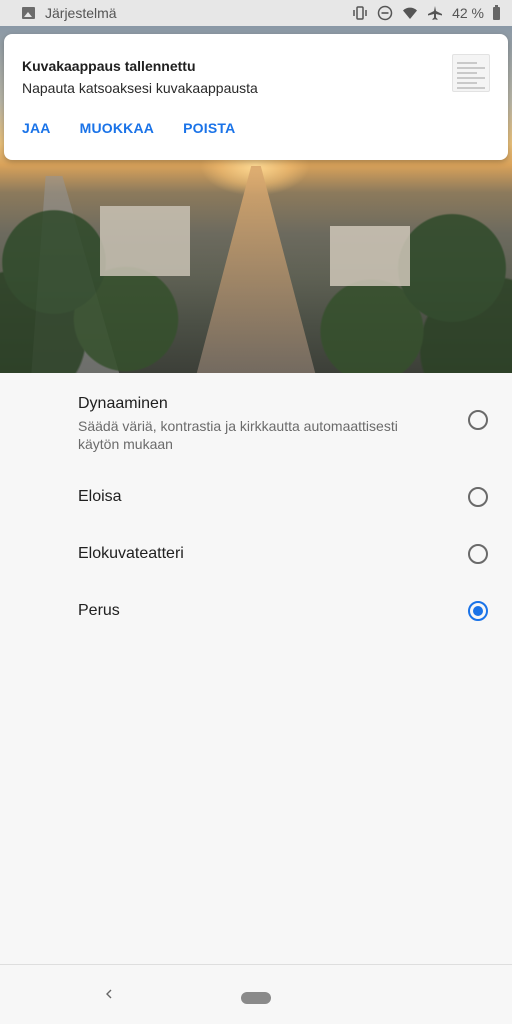  Describe the element at coordinates (360, 13) in the screenshot. I see `vibrate-icon` at that location.